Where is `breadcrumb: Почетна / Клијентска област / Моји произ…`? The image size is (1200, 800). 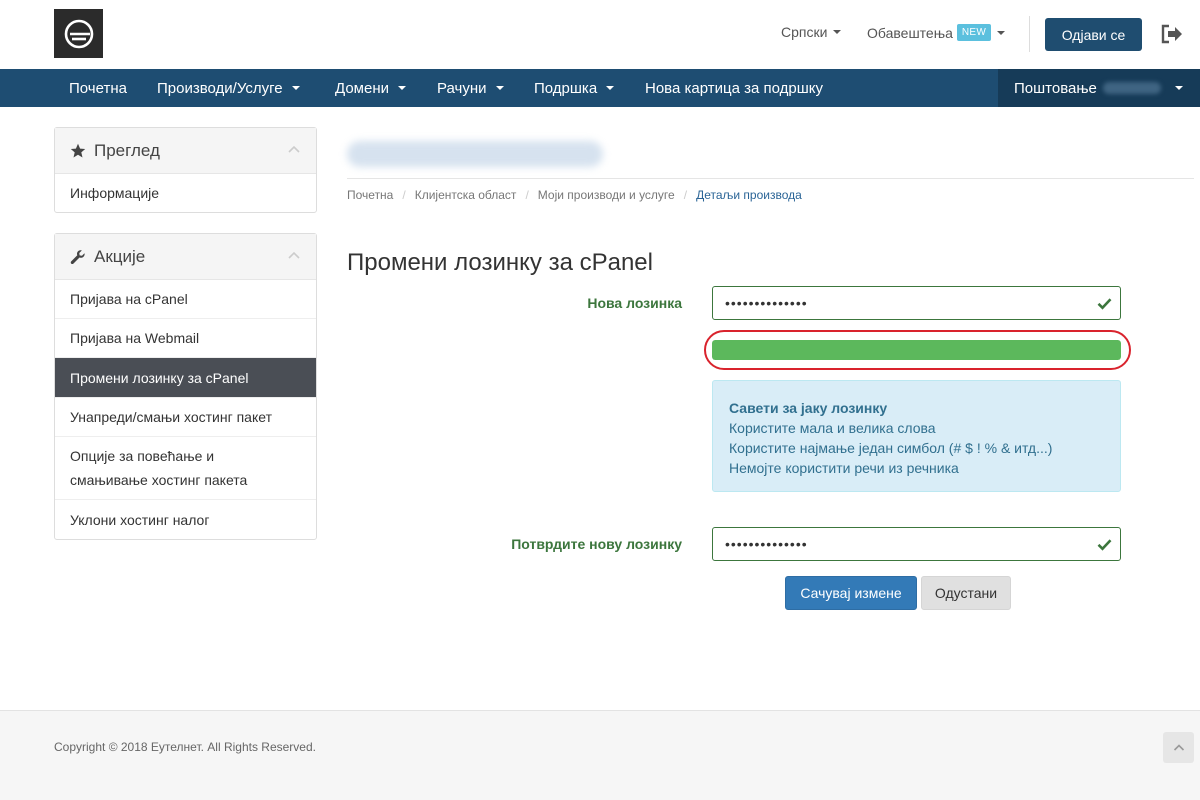
breadcrumb: Почетна / Клијентска област / Моји произ… is located at coordinates (574, 195).